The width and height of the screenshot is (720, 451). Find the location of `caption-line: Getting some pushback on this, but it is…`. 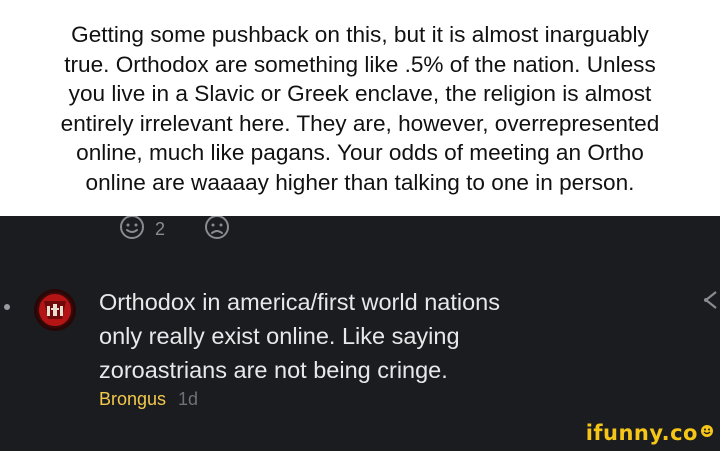

caption-line: Getting some pushback on this, but it is… is located at coordinates (360, 34).